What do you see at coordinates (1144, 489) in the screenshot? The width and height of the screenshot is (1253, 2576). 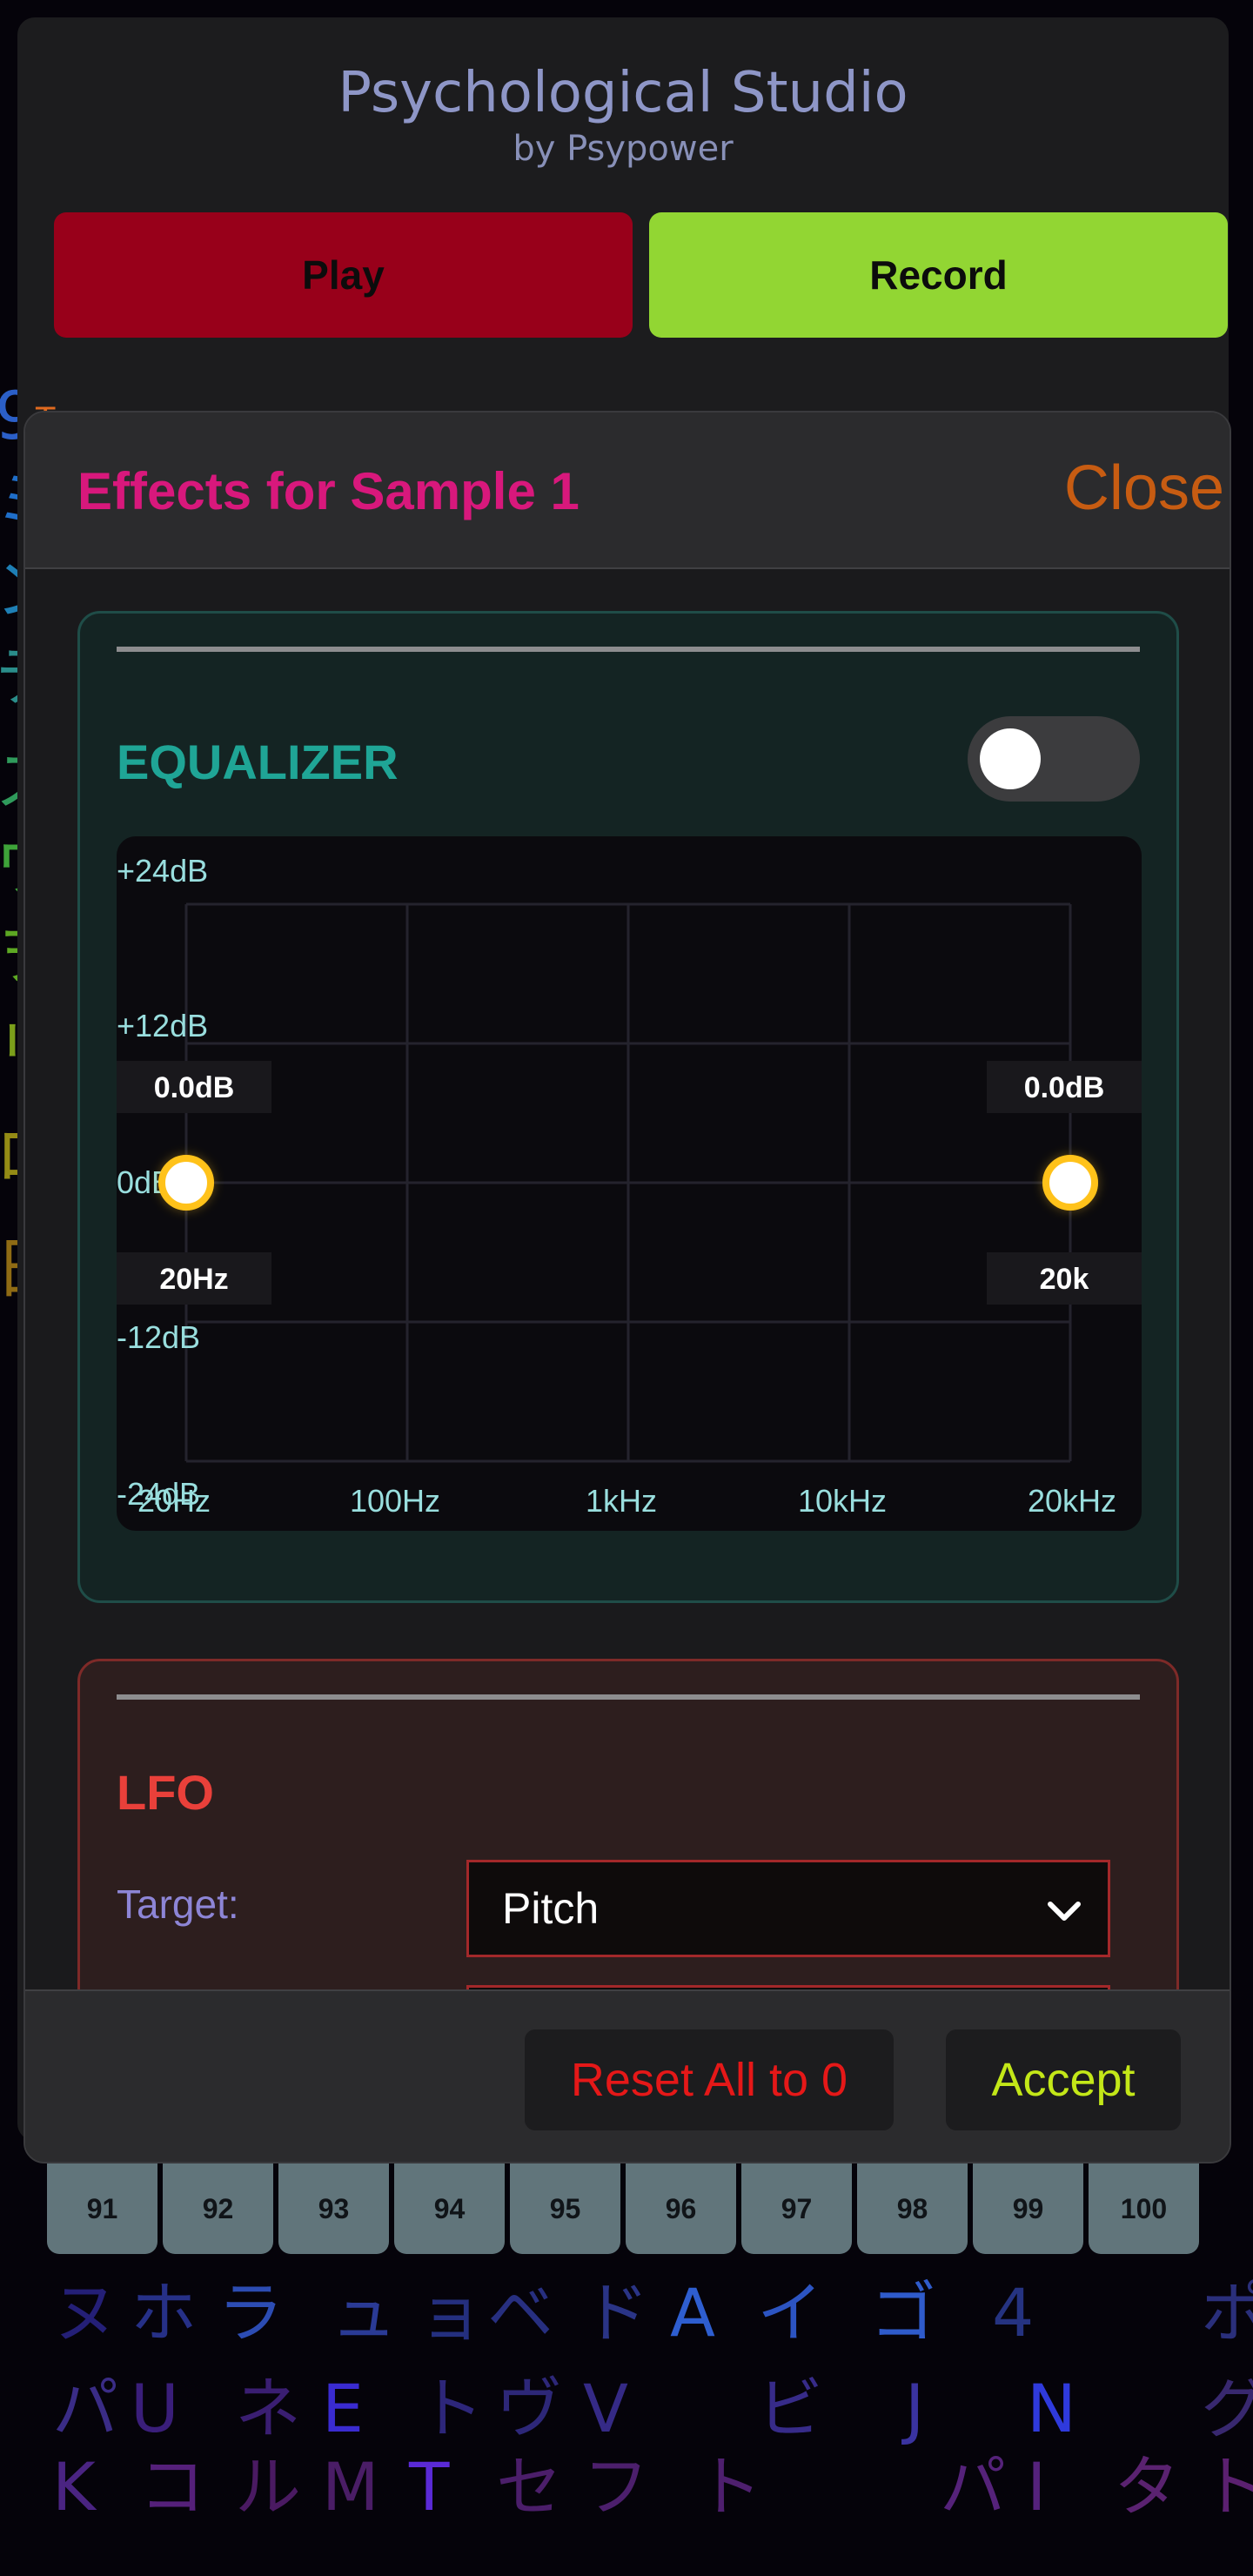 I see `close-button: Close` at bounding box center [1144, 489].